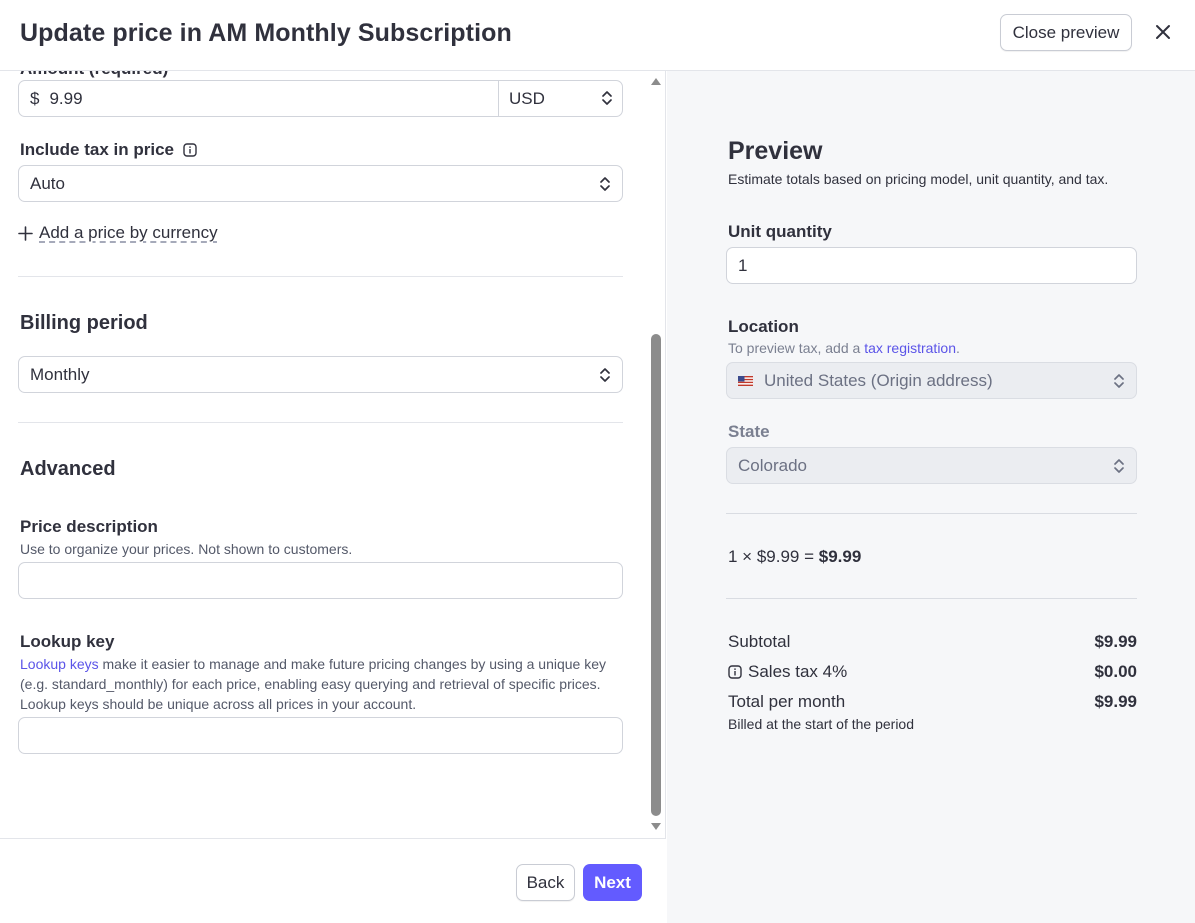 Image resolution: width=1195 pixels, height=923 pixels. I want to click on price-description-input, so click(320, 580).